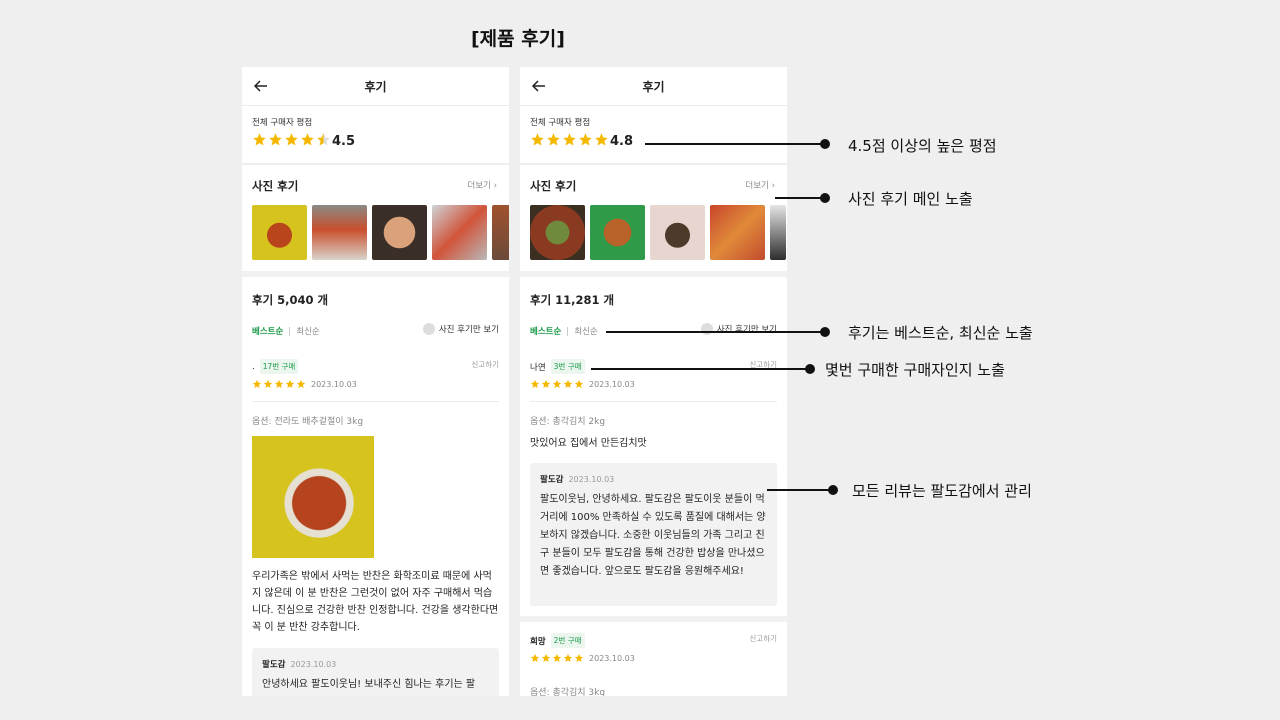 The width and height of the screenshot is (1280, 720). What do you see at coordinates (922, 146) in the screenshot?
I see `annotation-rating: 4.5점 이상의 높은 평점` at bounding box center [922, 146].